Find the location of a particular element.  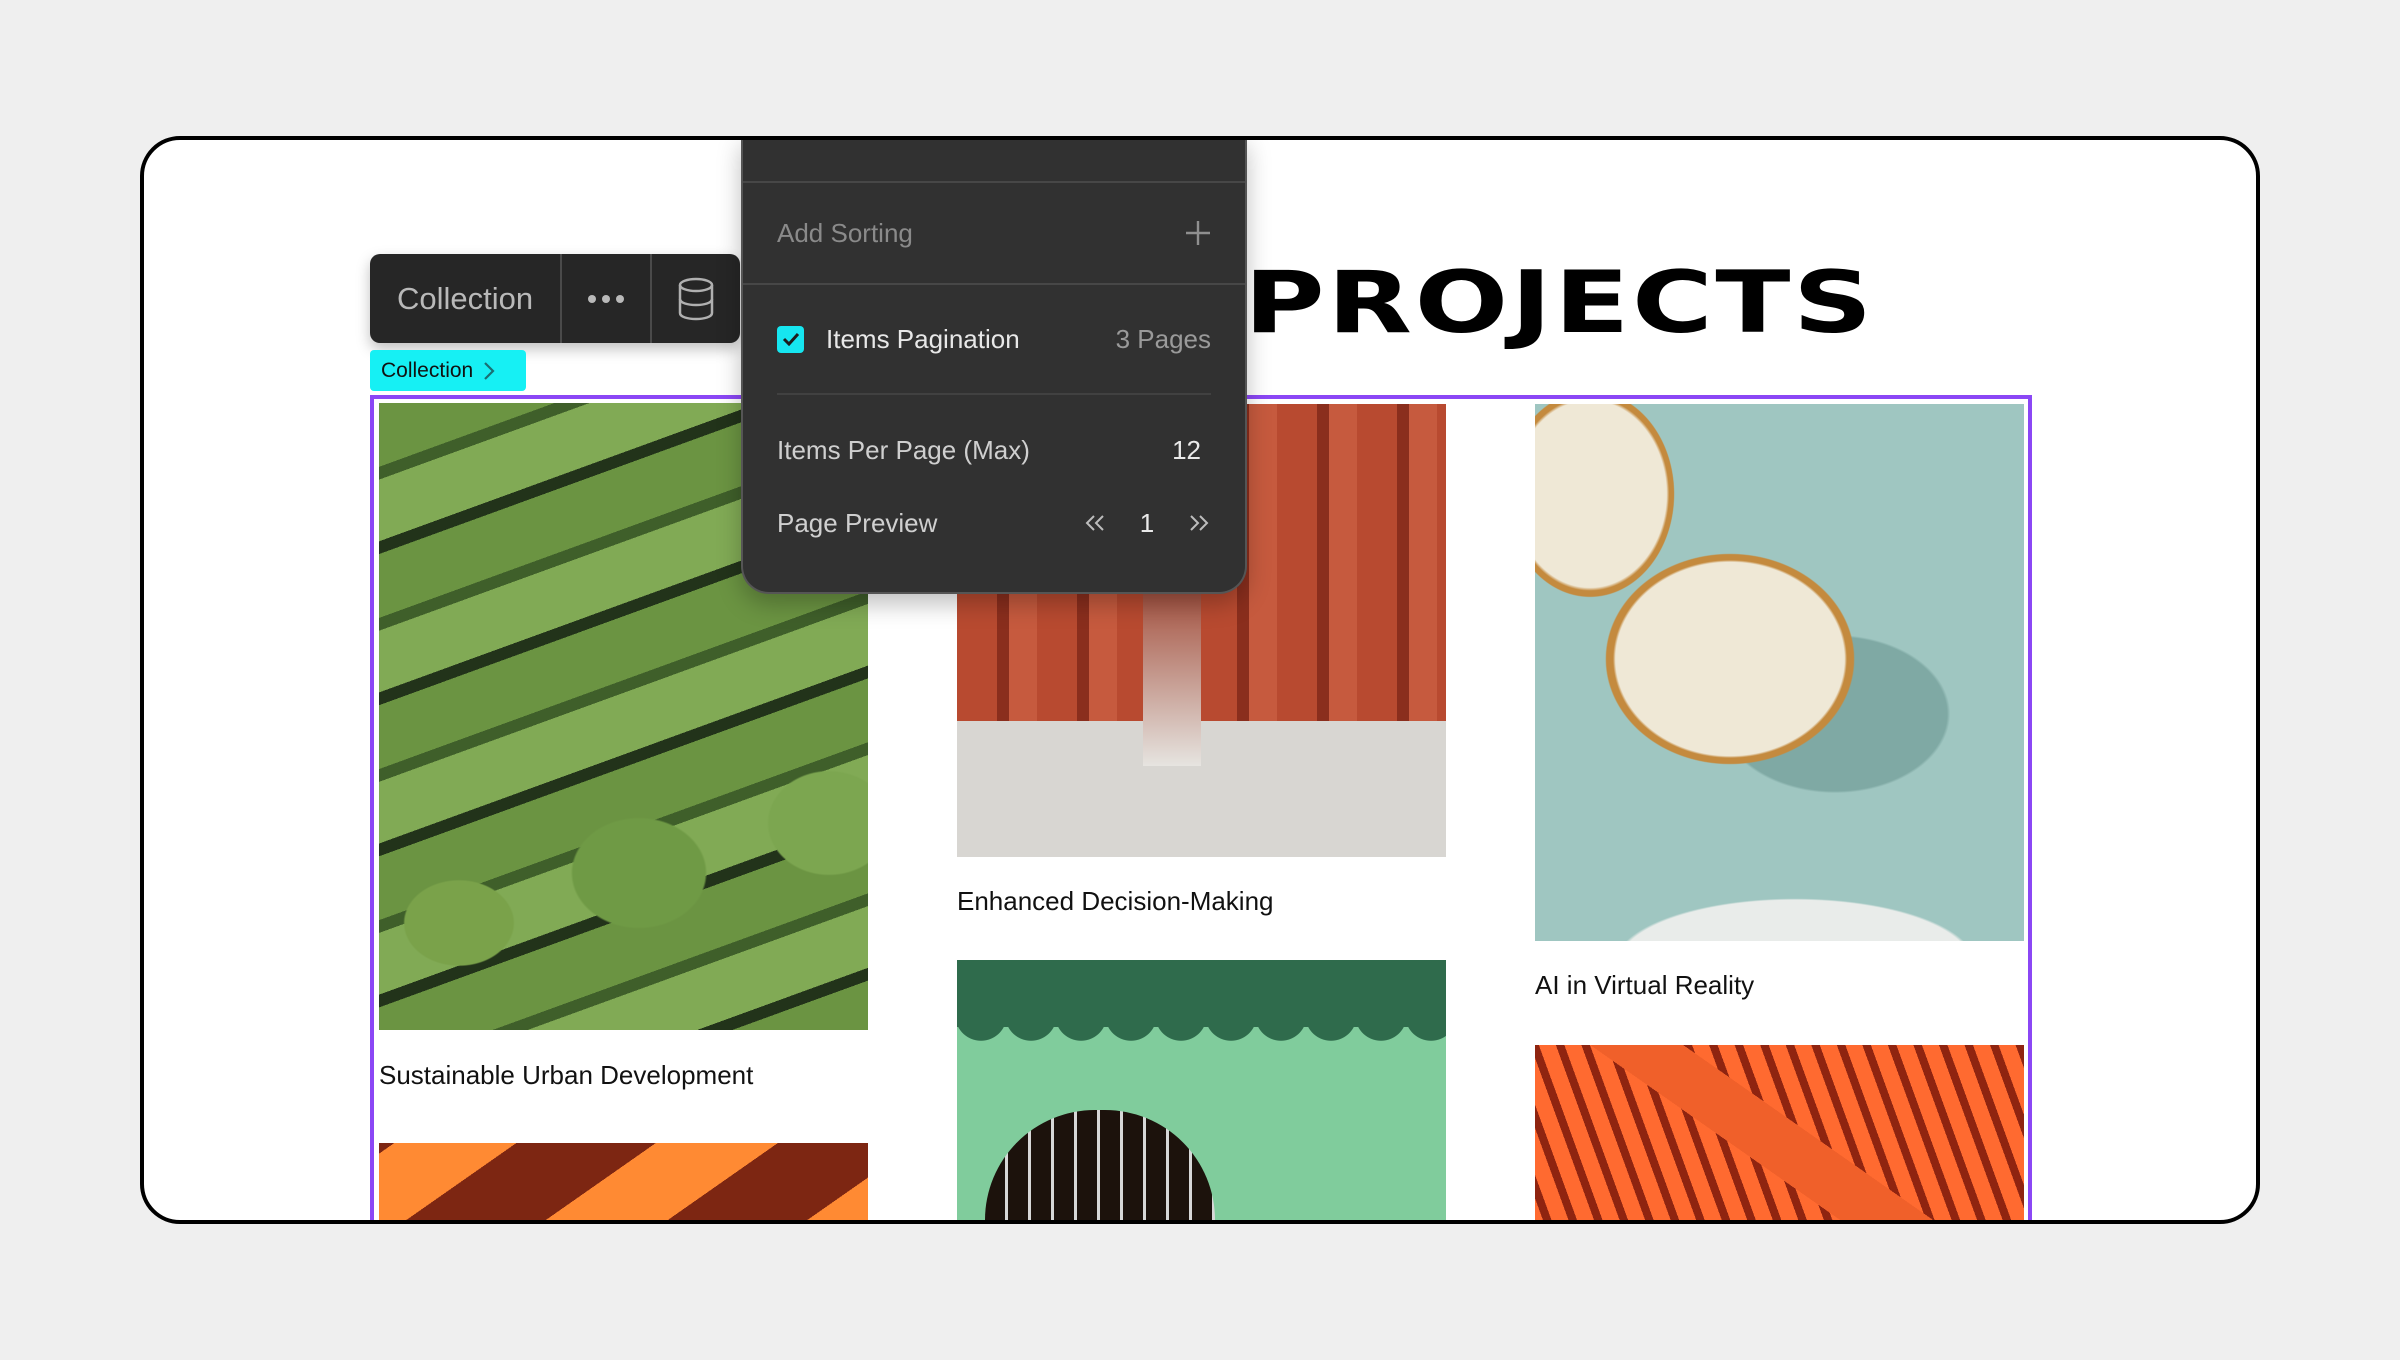

checkmark-icon is located at coordinates (790, 339).